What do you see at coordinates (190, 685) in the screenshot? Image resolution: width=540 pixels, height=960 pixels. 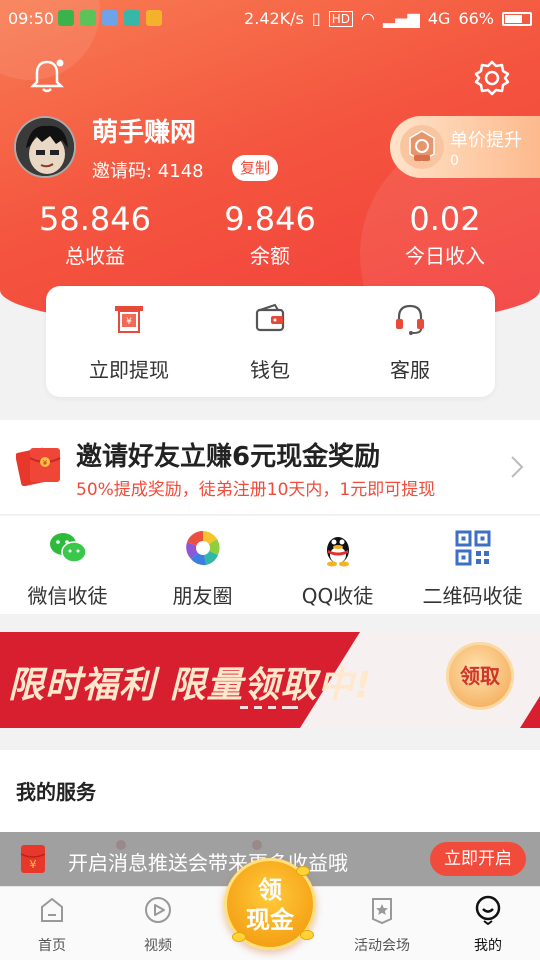 I see `promo-text: 限时福利 限量领取中!` at bounding box center [190, 685].